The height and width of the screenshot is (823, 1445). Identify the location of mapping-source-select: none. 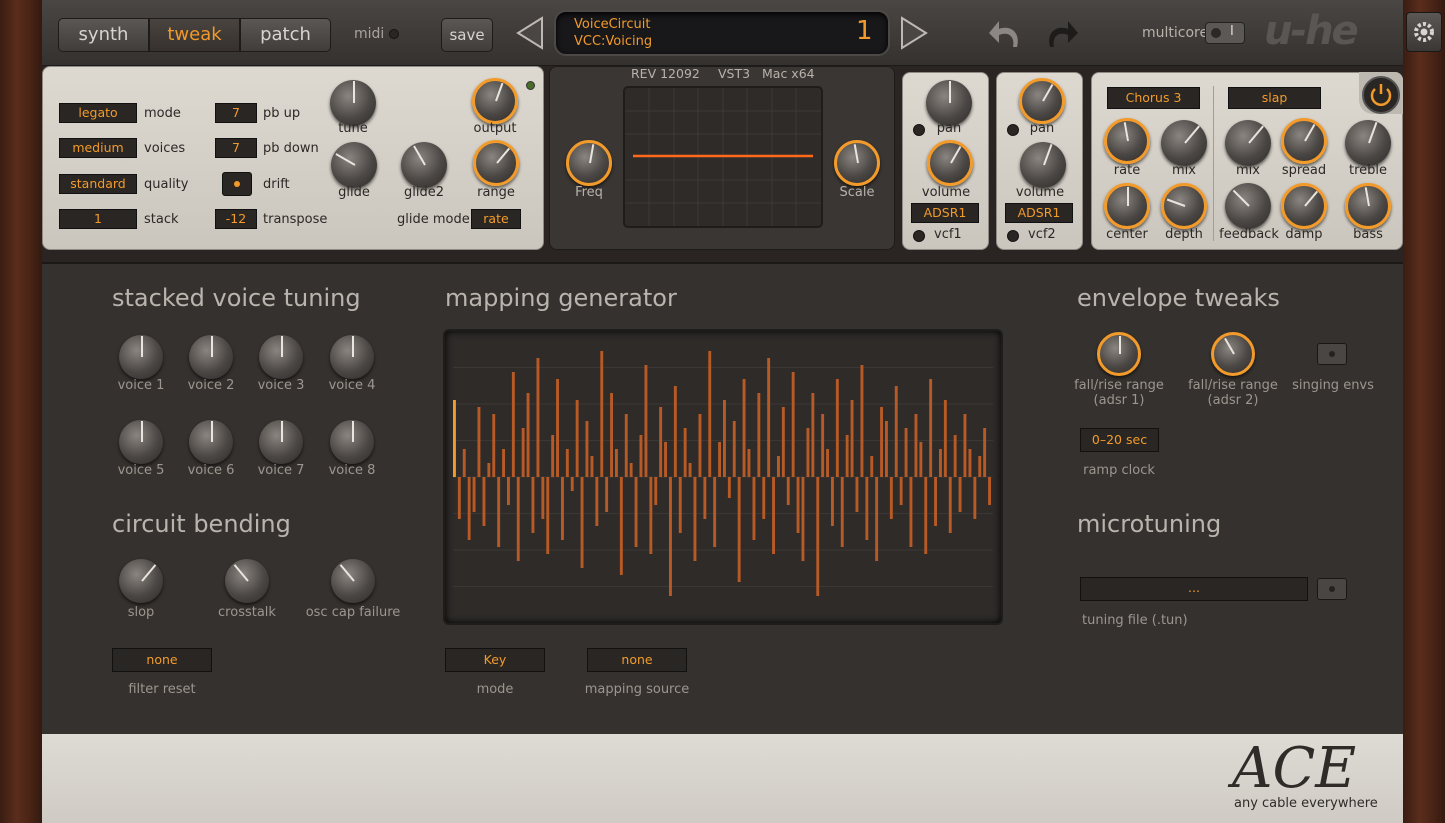
(637, 660).